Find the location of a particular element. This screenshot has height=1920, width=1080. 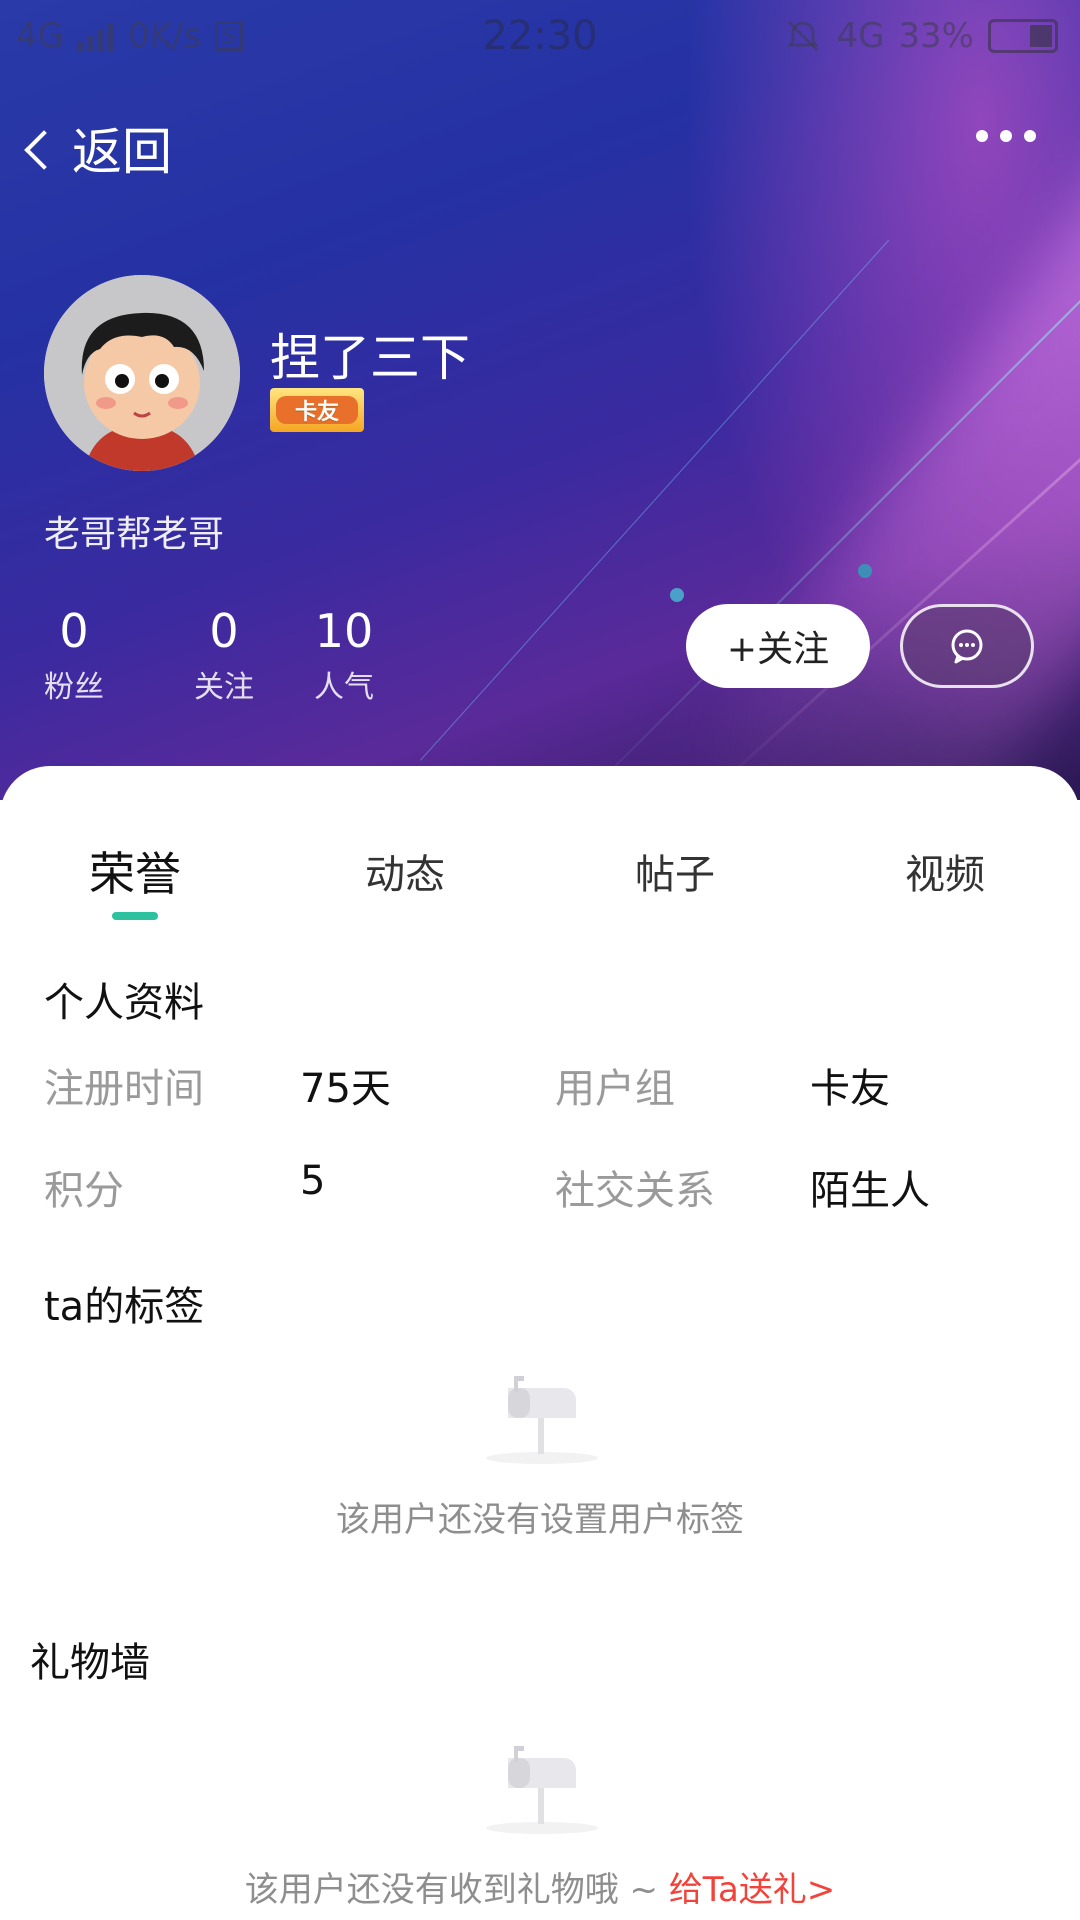

info-value-user-group: 卡友 is located at coordinates (850, 1089).